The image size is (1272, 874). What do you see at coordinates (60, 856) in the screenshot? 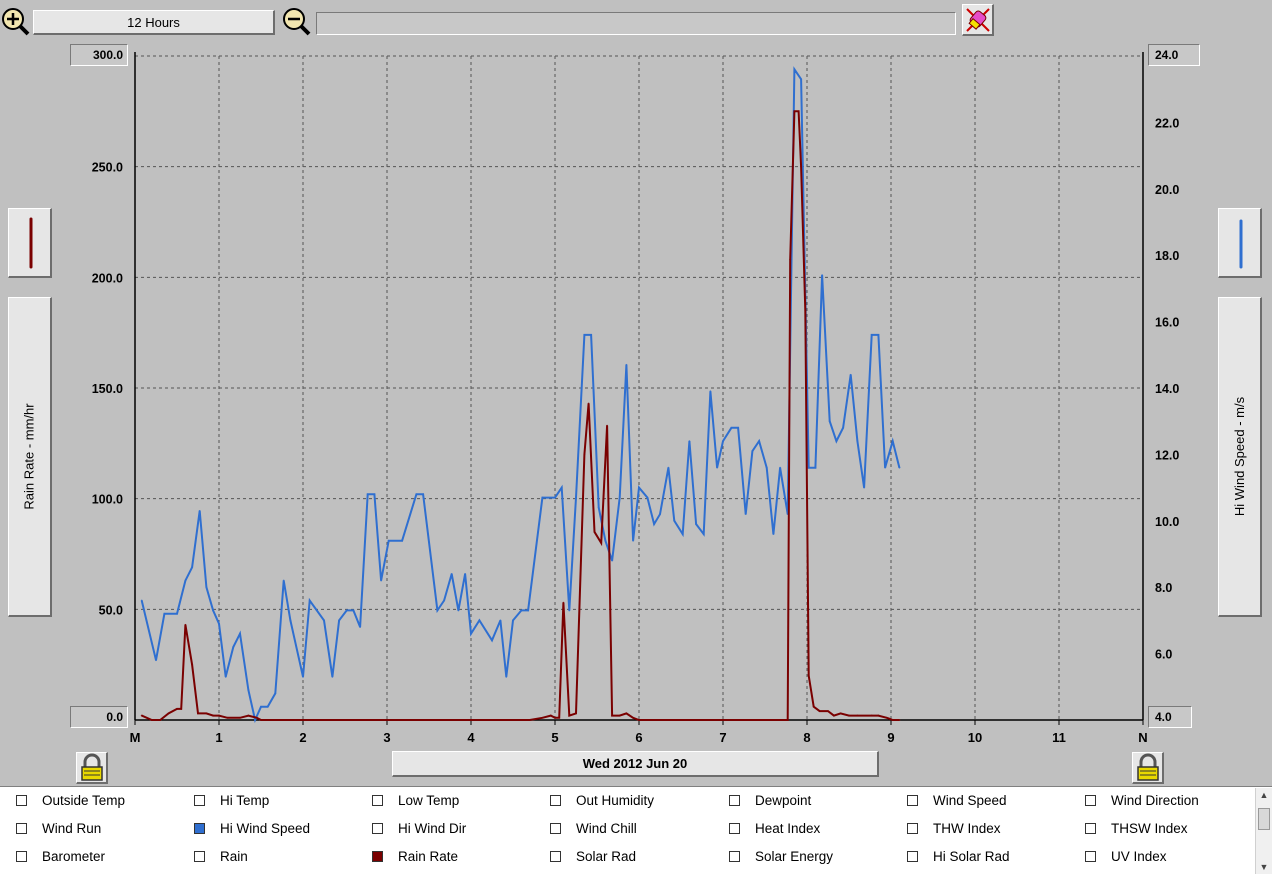
I see `legend-item-barometer: Barometer` at bounding box center [60, 856].